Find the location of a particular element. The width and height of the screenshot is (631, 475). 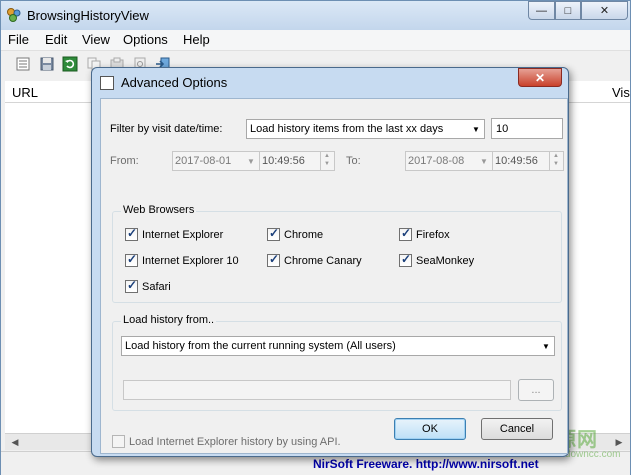

minimize-button: — is located at coordinates (541, 10).